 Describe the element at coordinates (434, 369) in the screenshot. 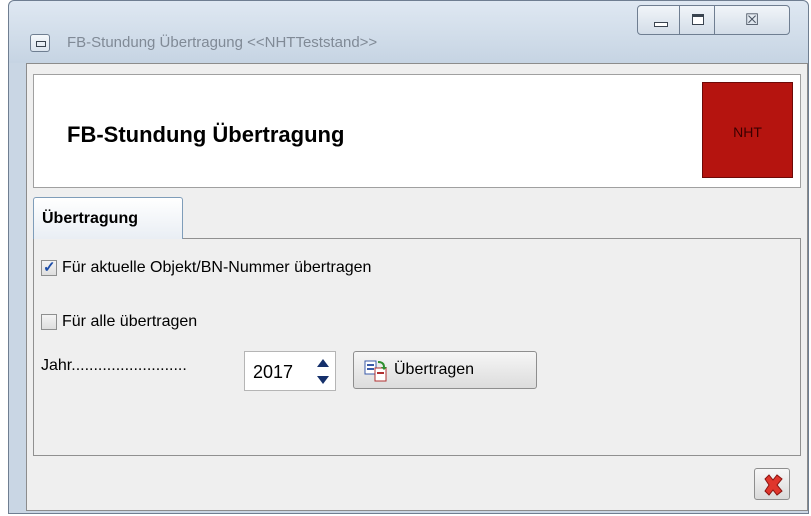

I see `transfer-button-label: Übertragen` at that location.